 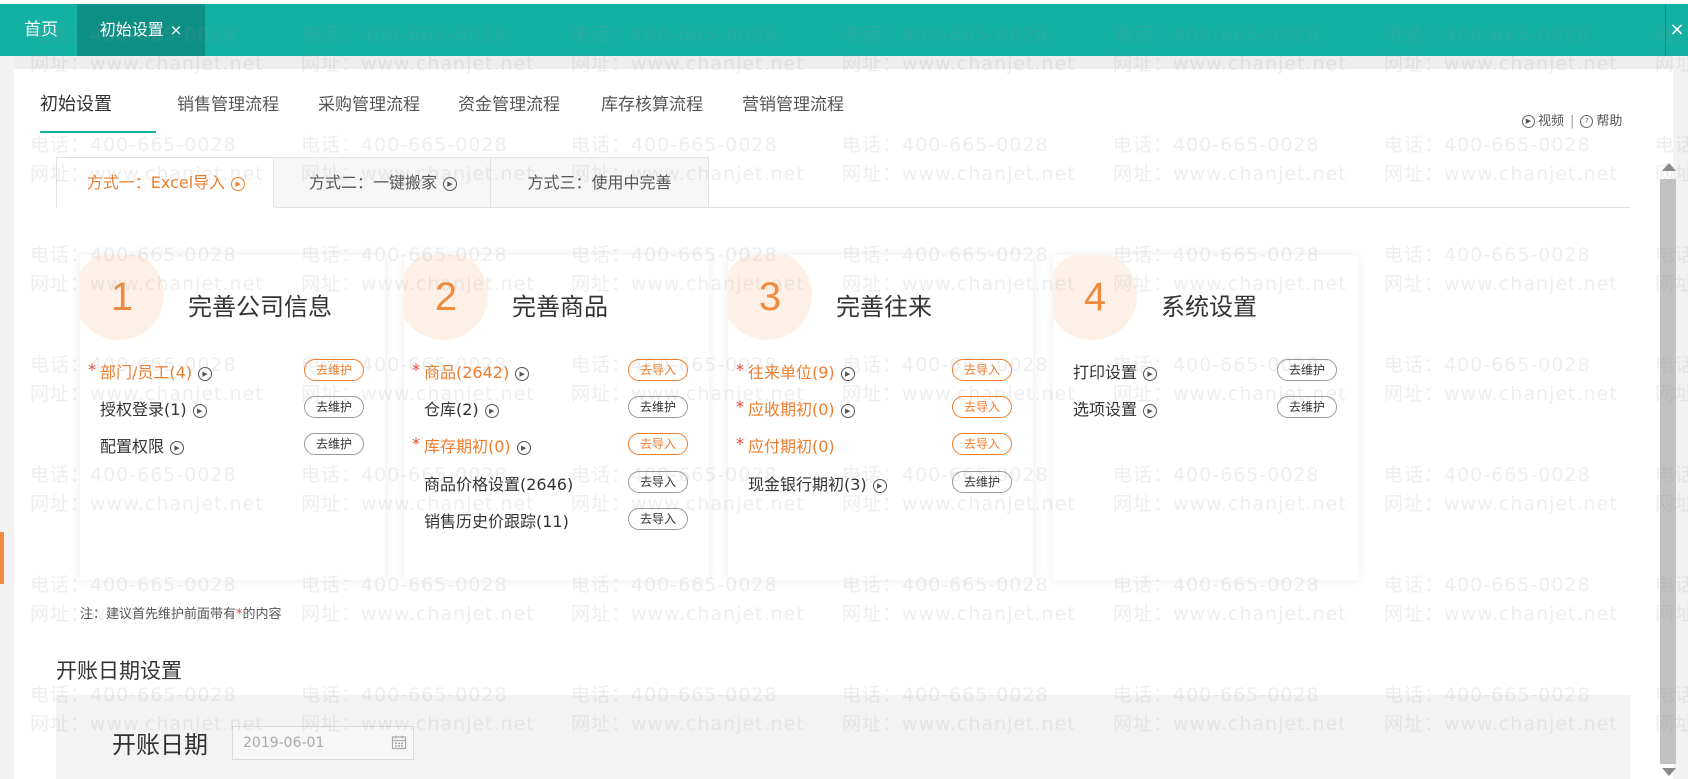 What do you see at coordinates (1115, 371) in the screenshot?
I see `setup-item-label: 打印设置 ▶` at bounding box center [1115, 371].